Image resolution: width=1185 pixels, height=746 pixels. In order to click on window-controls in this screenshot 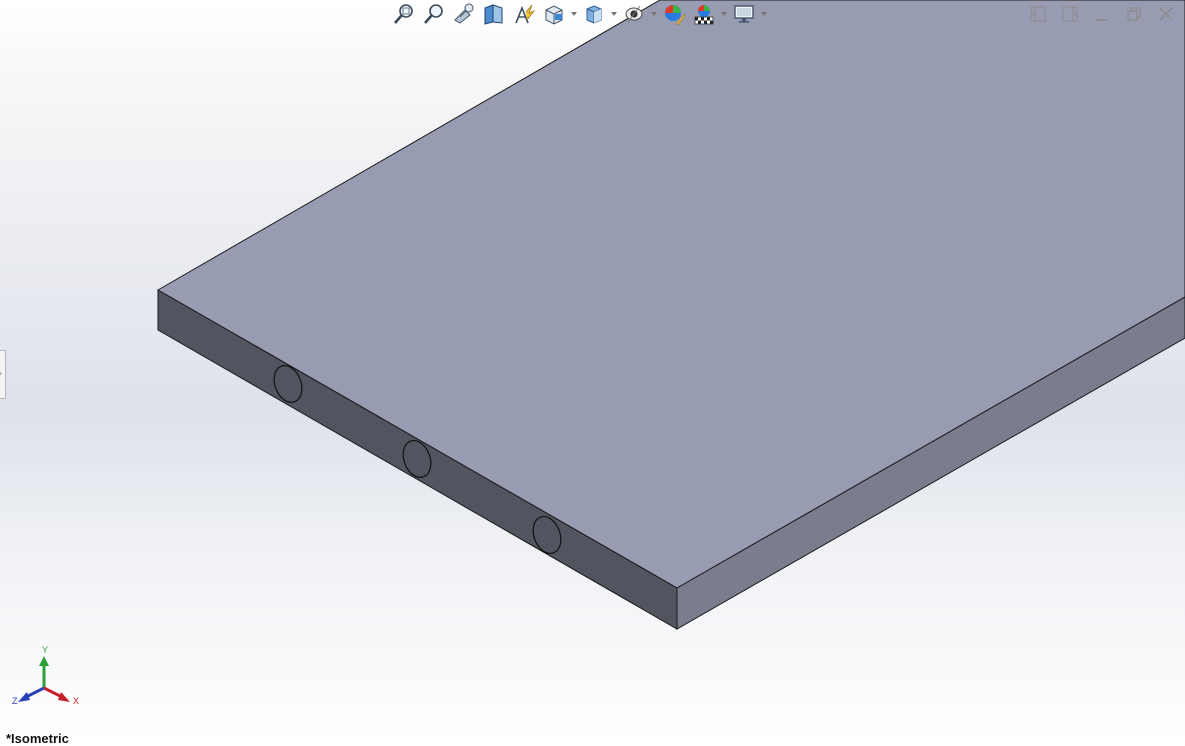, I will do `click(1102, 14)`.